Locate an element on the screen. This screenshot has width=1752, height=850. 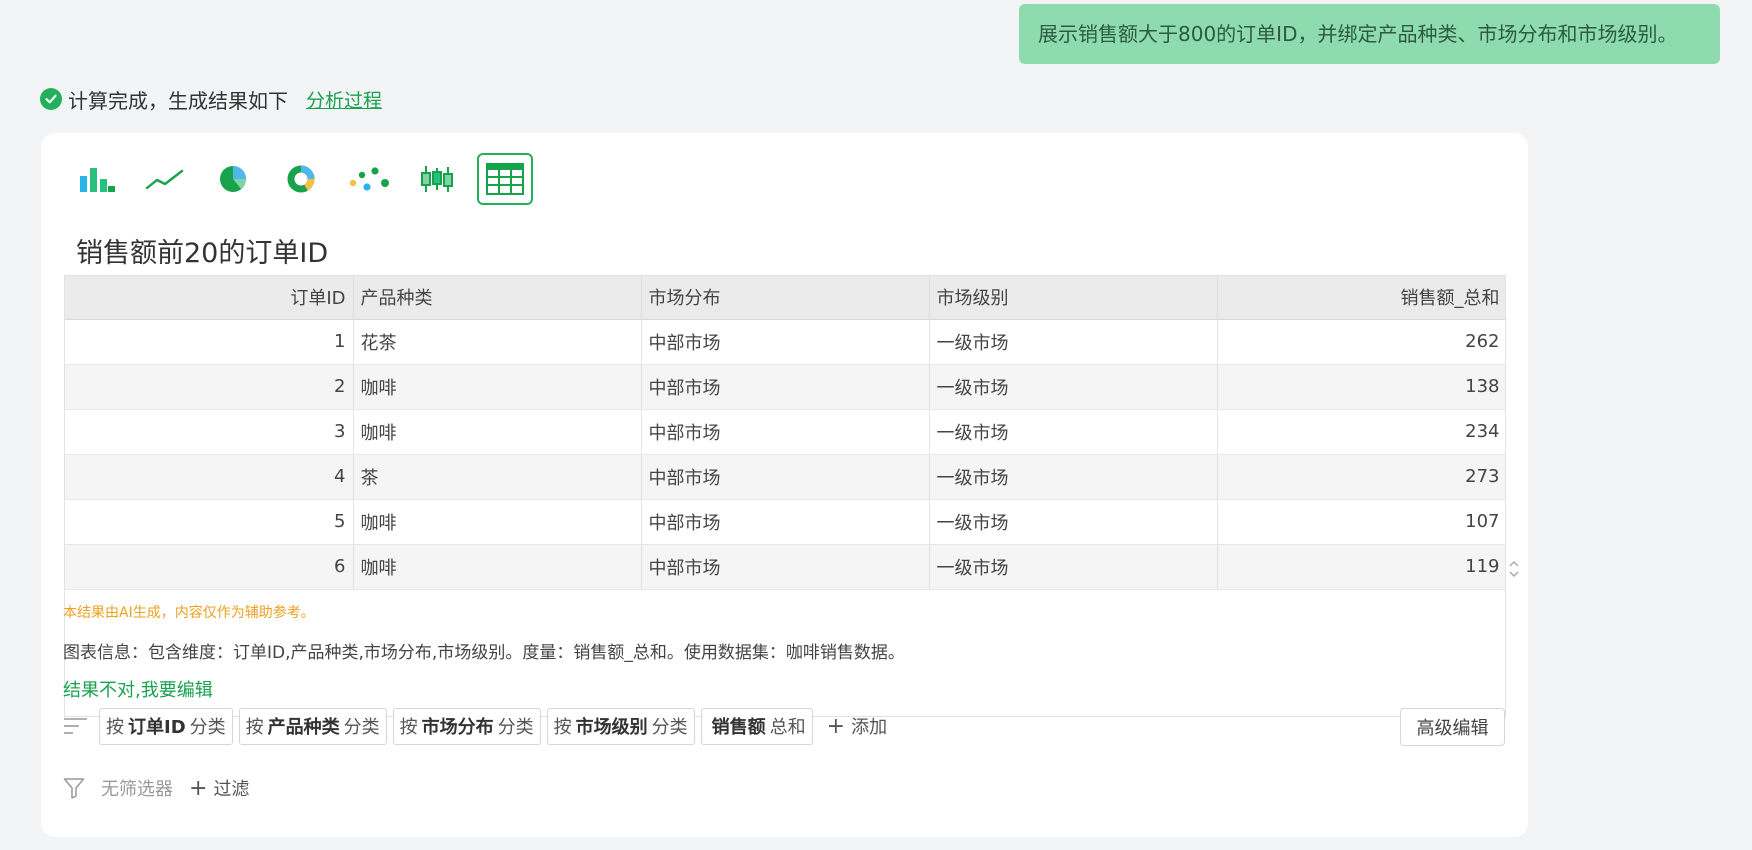
cell-order-id: 5 is located at coordinates (209, 522).